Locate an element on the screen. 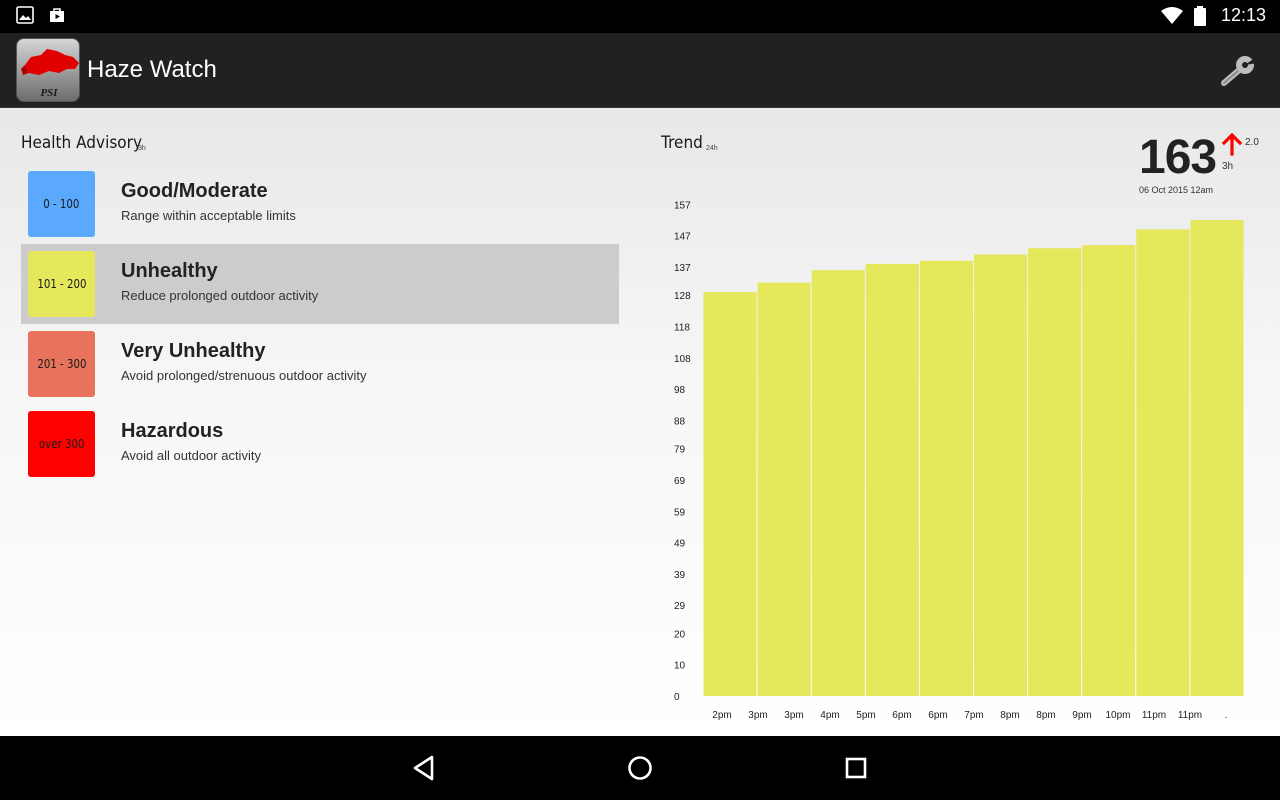  y-tick-label: 49 is located at coordinates (680, 544).